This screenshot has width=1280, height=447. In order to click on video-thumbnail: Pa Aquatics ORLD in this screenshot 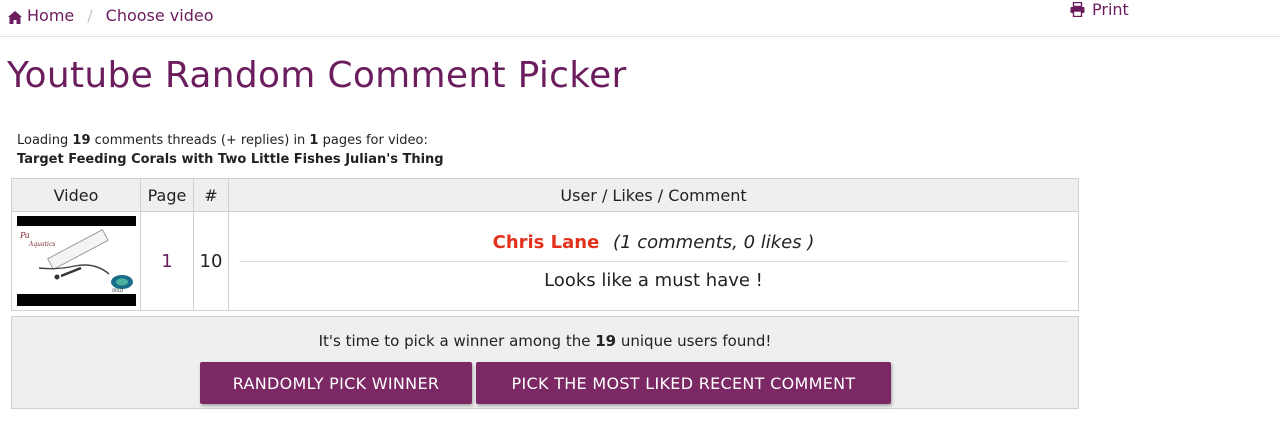, I will do `click(76, 261)`.